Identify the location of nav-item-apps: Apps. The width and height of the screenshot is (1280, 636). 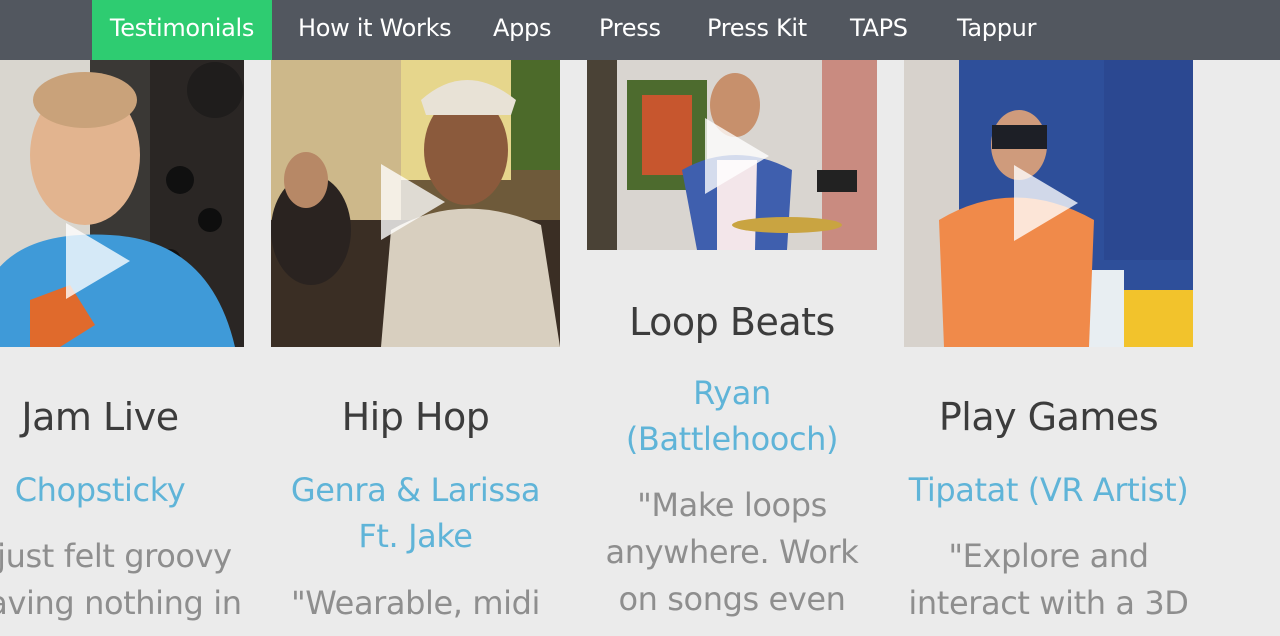
(522, 30).